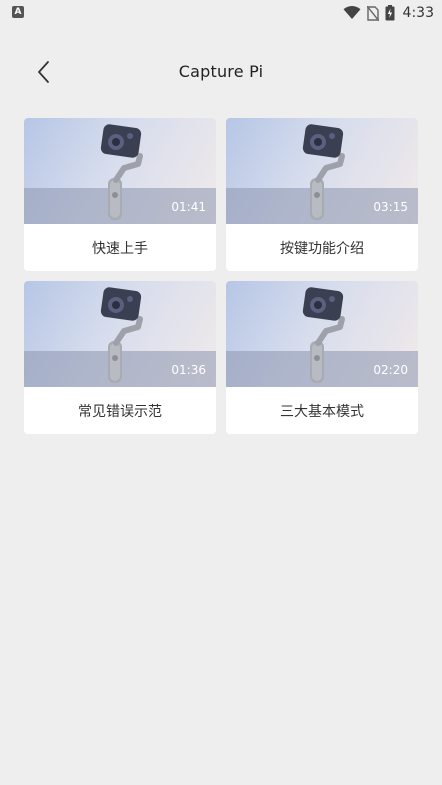  I want to click on video-title: 三大基本模式, so click(322, 411).